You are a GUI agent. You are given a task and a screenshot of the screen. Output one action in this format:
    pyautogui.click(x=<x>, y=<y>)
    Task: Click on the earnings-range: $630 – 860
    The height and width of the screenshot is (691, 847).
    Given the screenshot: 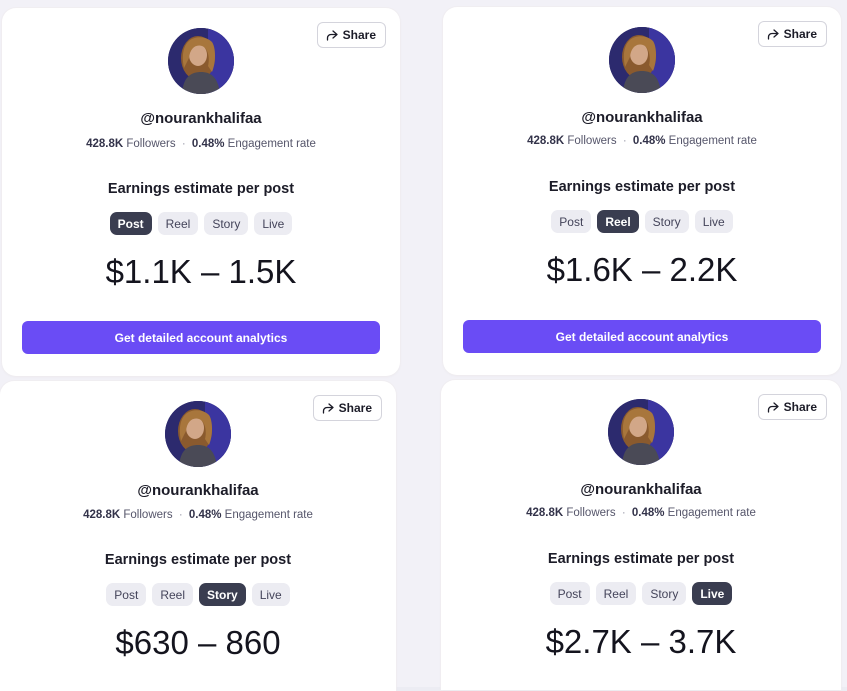 What is the action you would take?
    pyautogui.click(x=198, y=642)
    